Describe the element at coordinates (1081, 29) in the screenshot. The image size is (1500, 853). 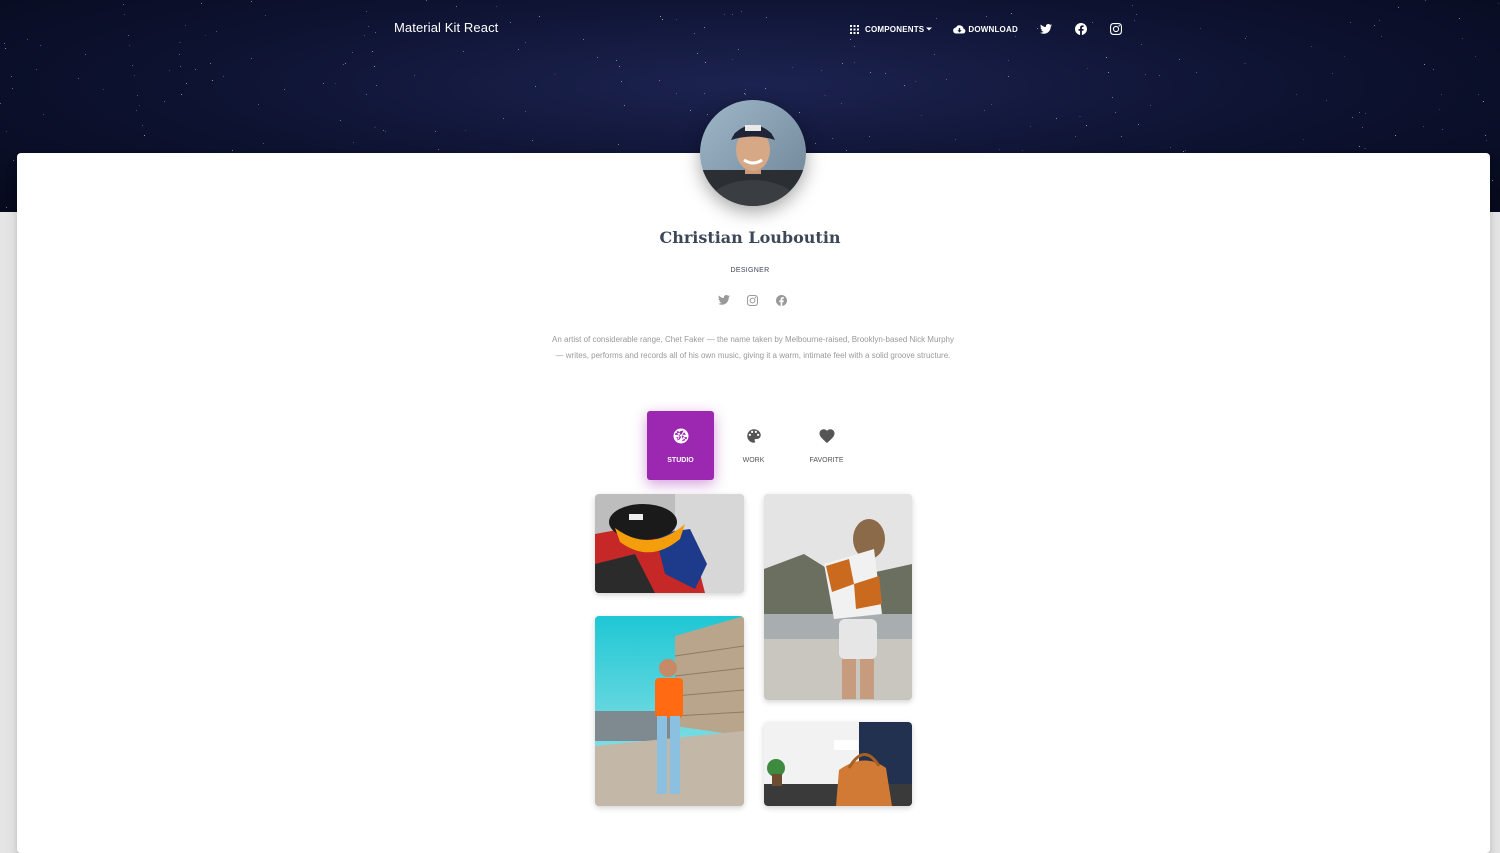
I see `nav-facebook-link` at that location.